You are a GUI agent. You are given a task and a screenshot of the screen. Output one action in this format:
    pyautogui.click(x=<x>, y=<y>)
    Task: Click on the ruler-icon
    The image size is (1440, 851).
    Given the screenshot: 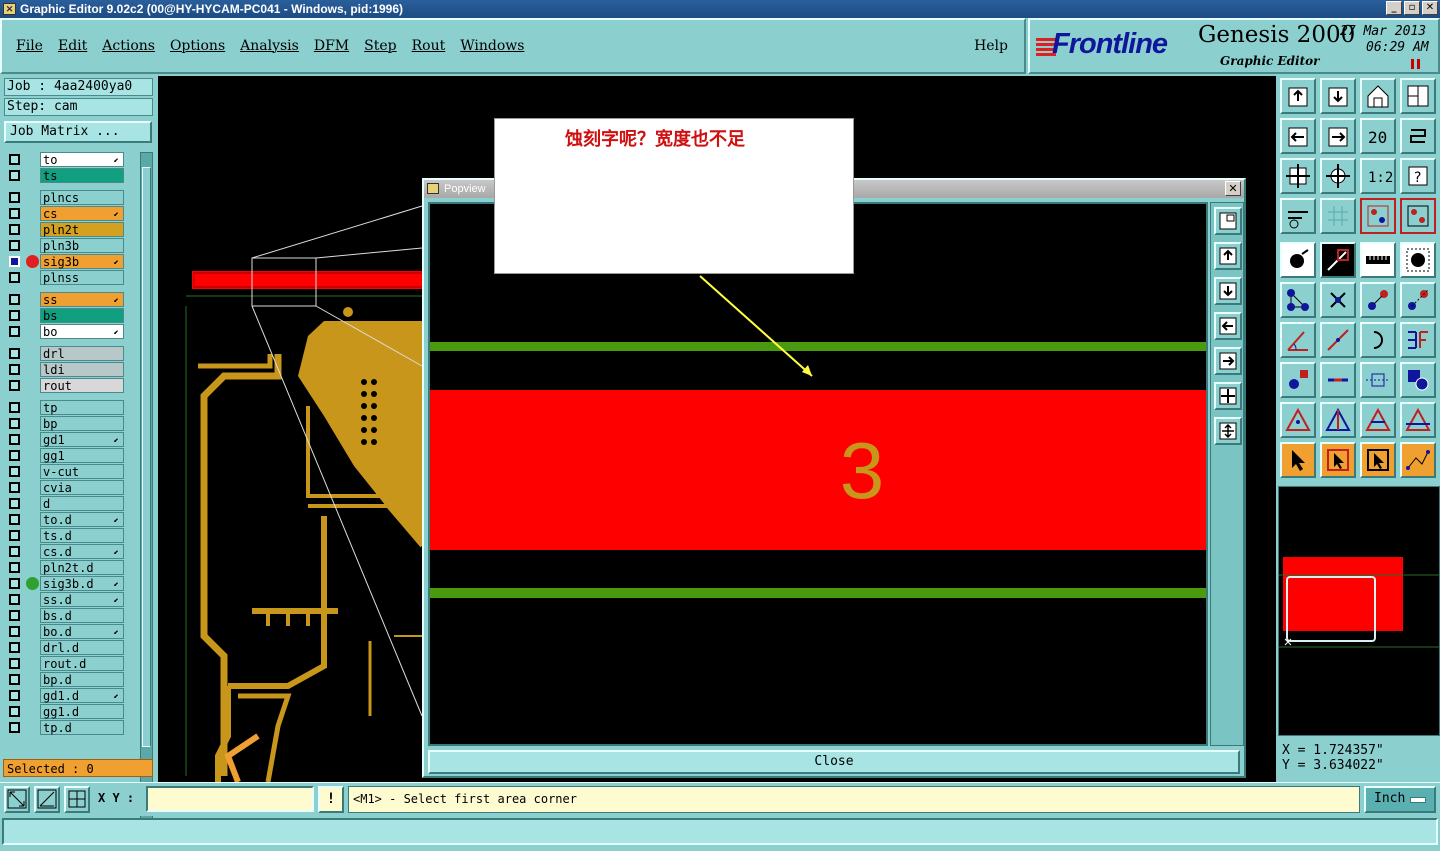 What is the action you would take?
    pyautogui.click(x=1378, y=260)
    